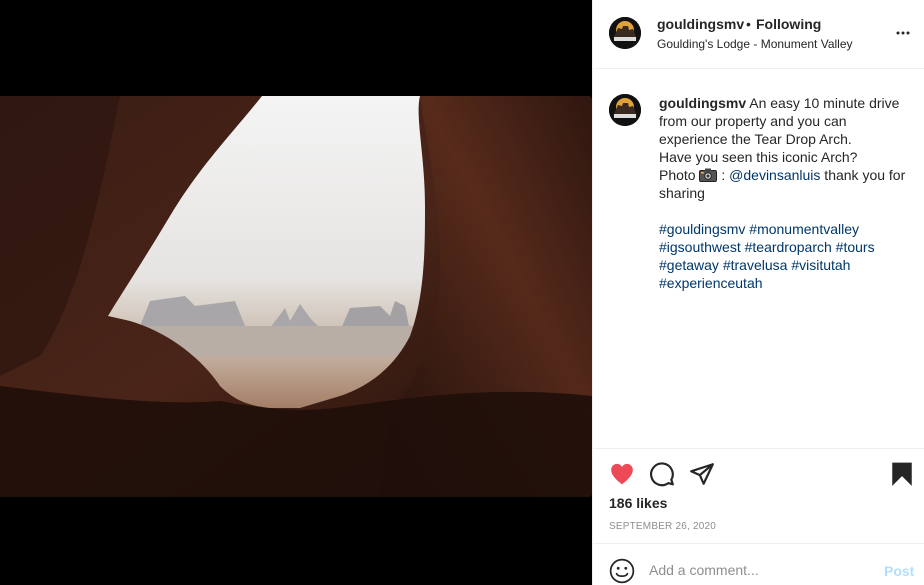 The image size is (924, 585). I want to click on hashtag-link: #gouldingsmv, so click(702, 229).